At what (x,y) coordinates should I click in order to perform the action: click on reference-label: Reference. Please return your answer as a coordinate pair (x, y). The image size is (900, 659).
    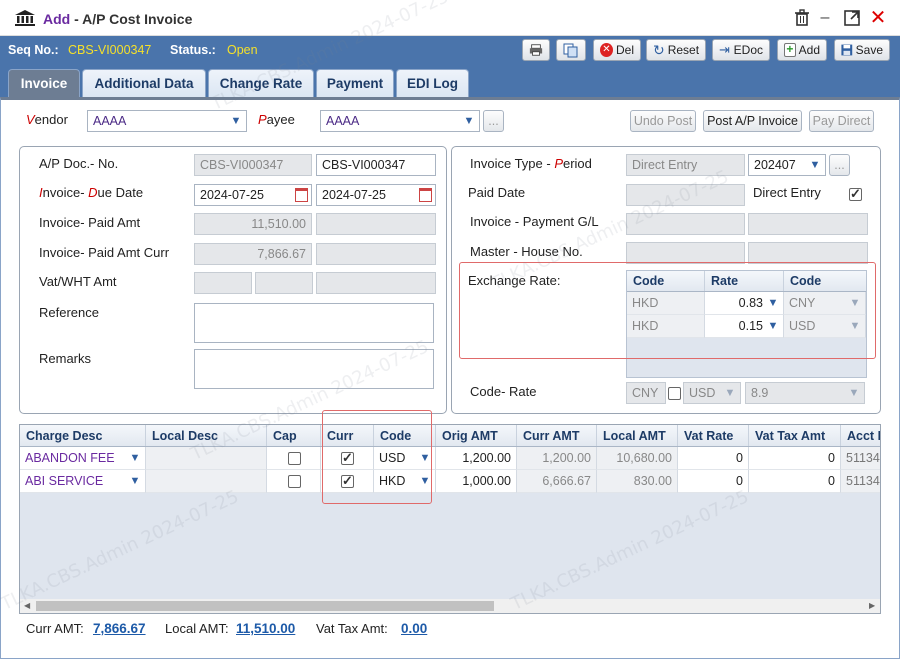
    Looking at the image, I should click on (69, 312).